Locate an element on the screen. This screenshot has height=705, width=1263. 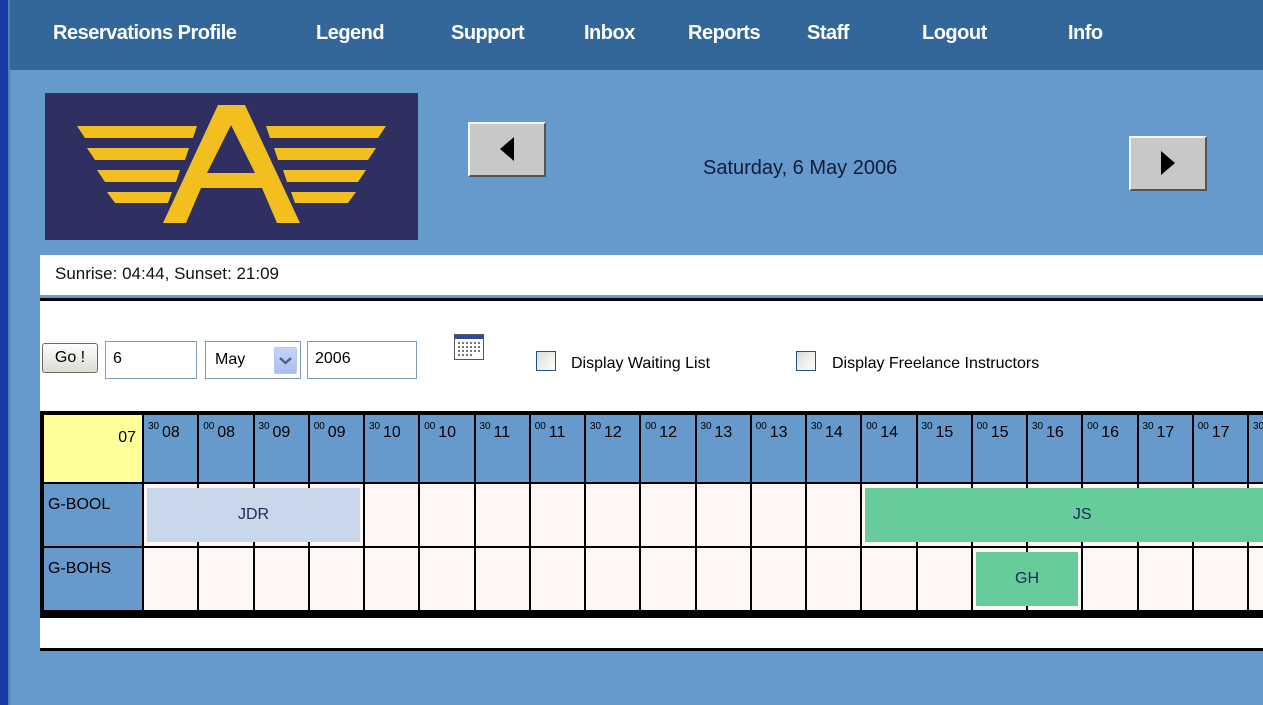
go-button: Go ! is located at coordinates (70, 358).